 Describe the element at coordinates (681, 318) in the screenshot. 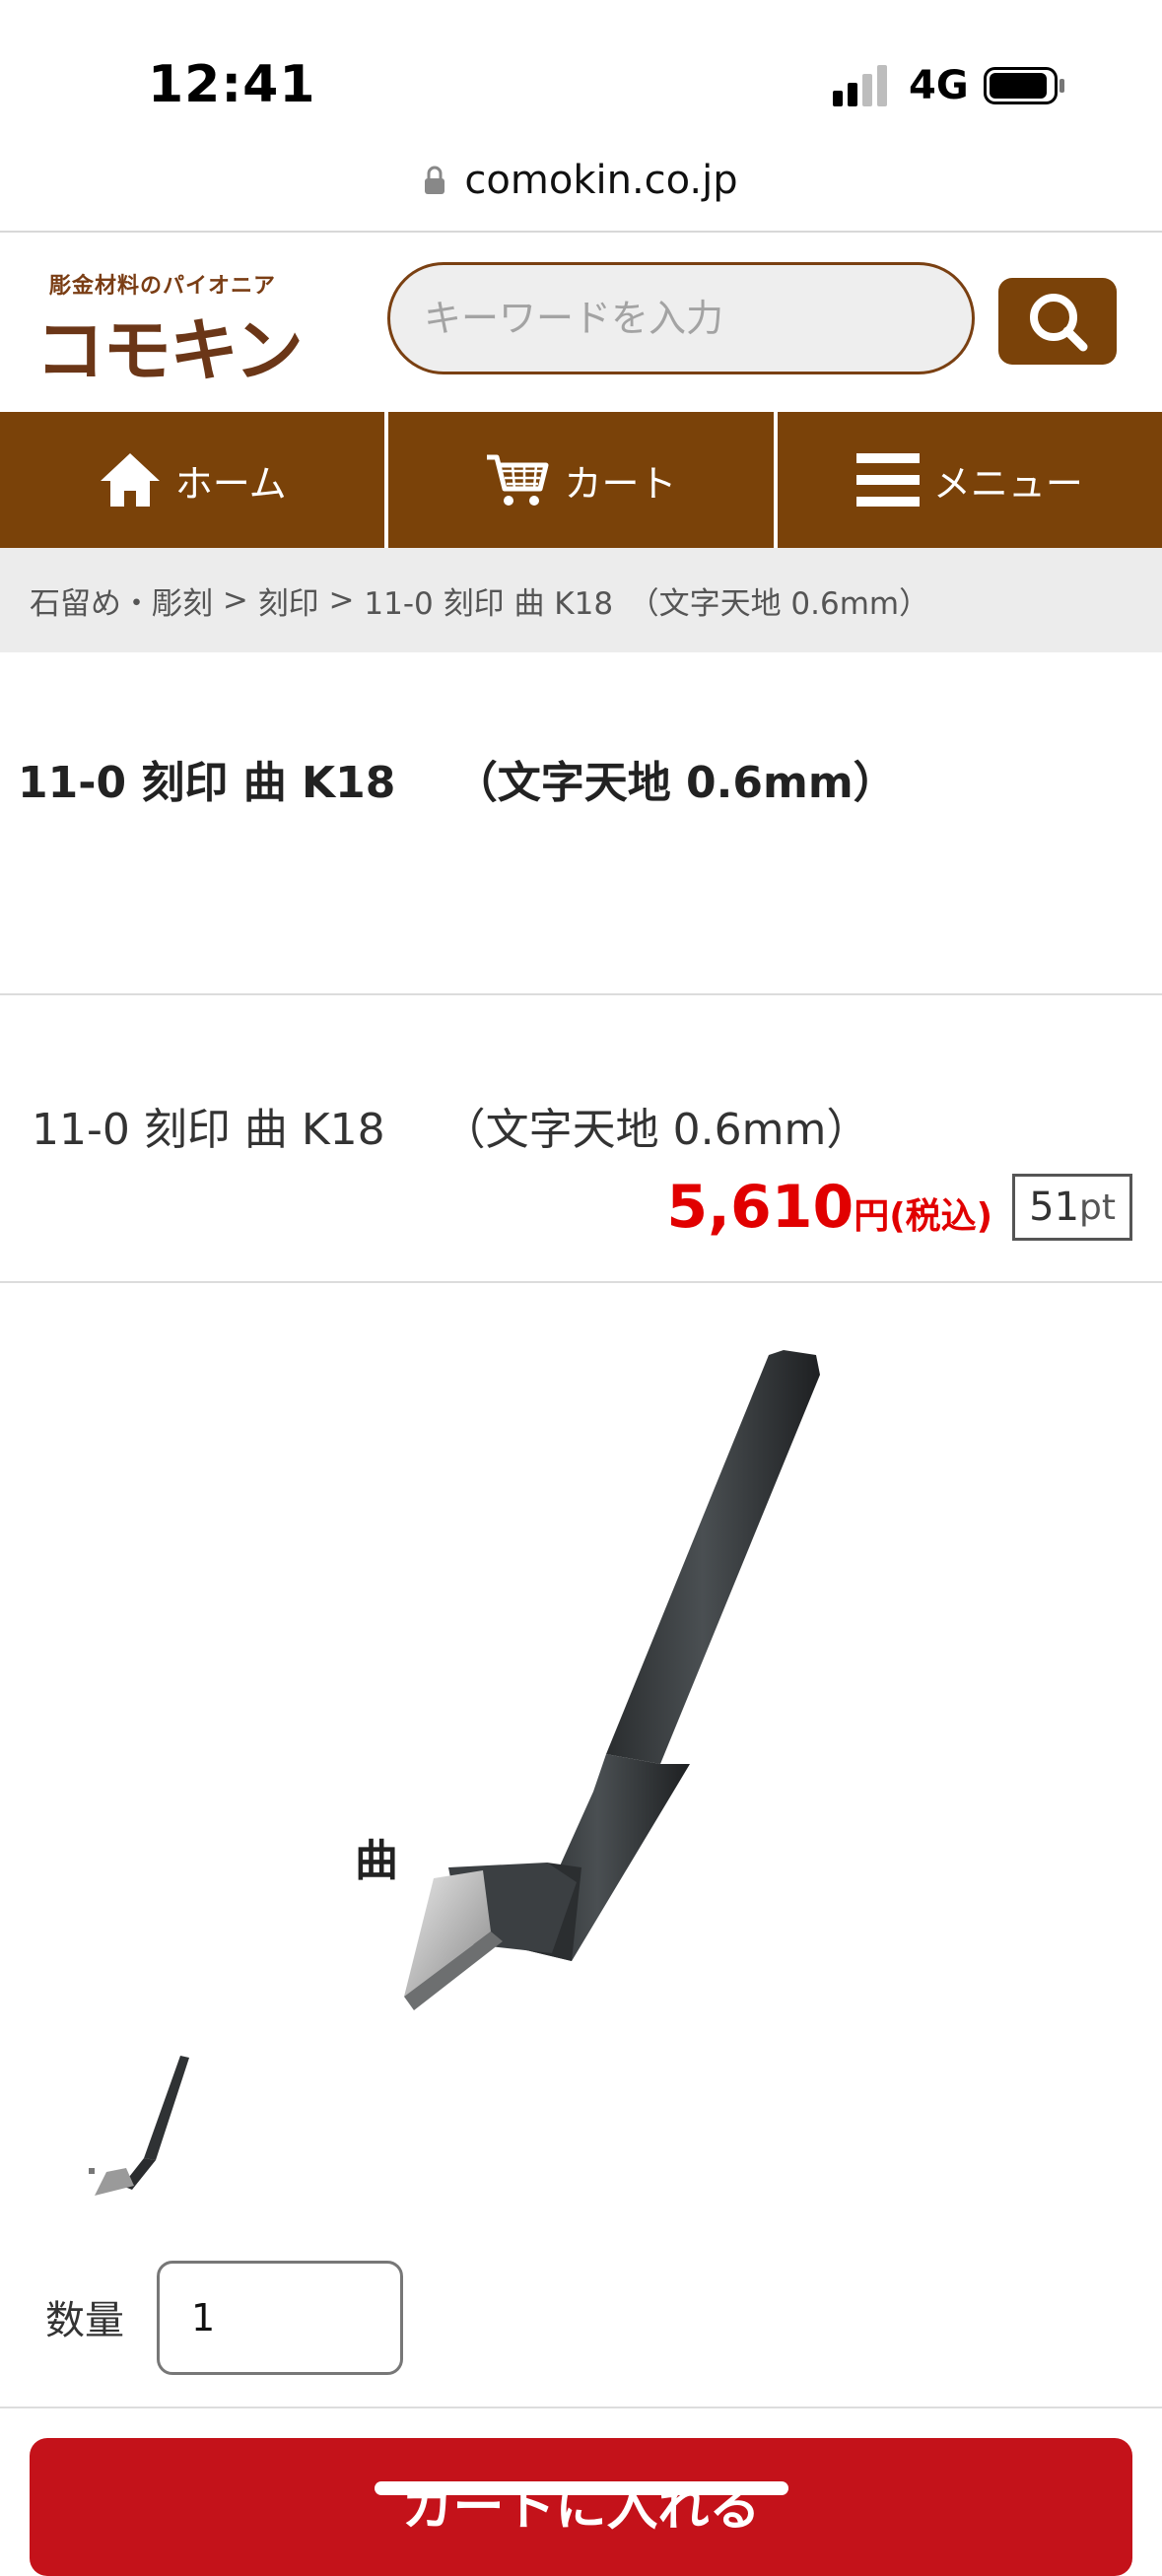

I see `search-input` at that location.